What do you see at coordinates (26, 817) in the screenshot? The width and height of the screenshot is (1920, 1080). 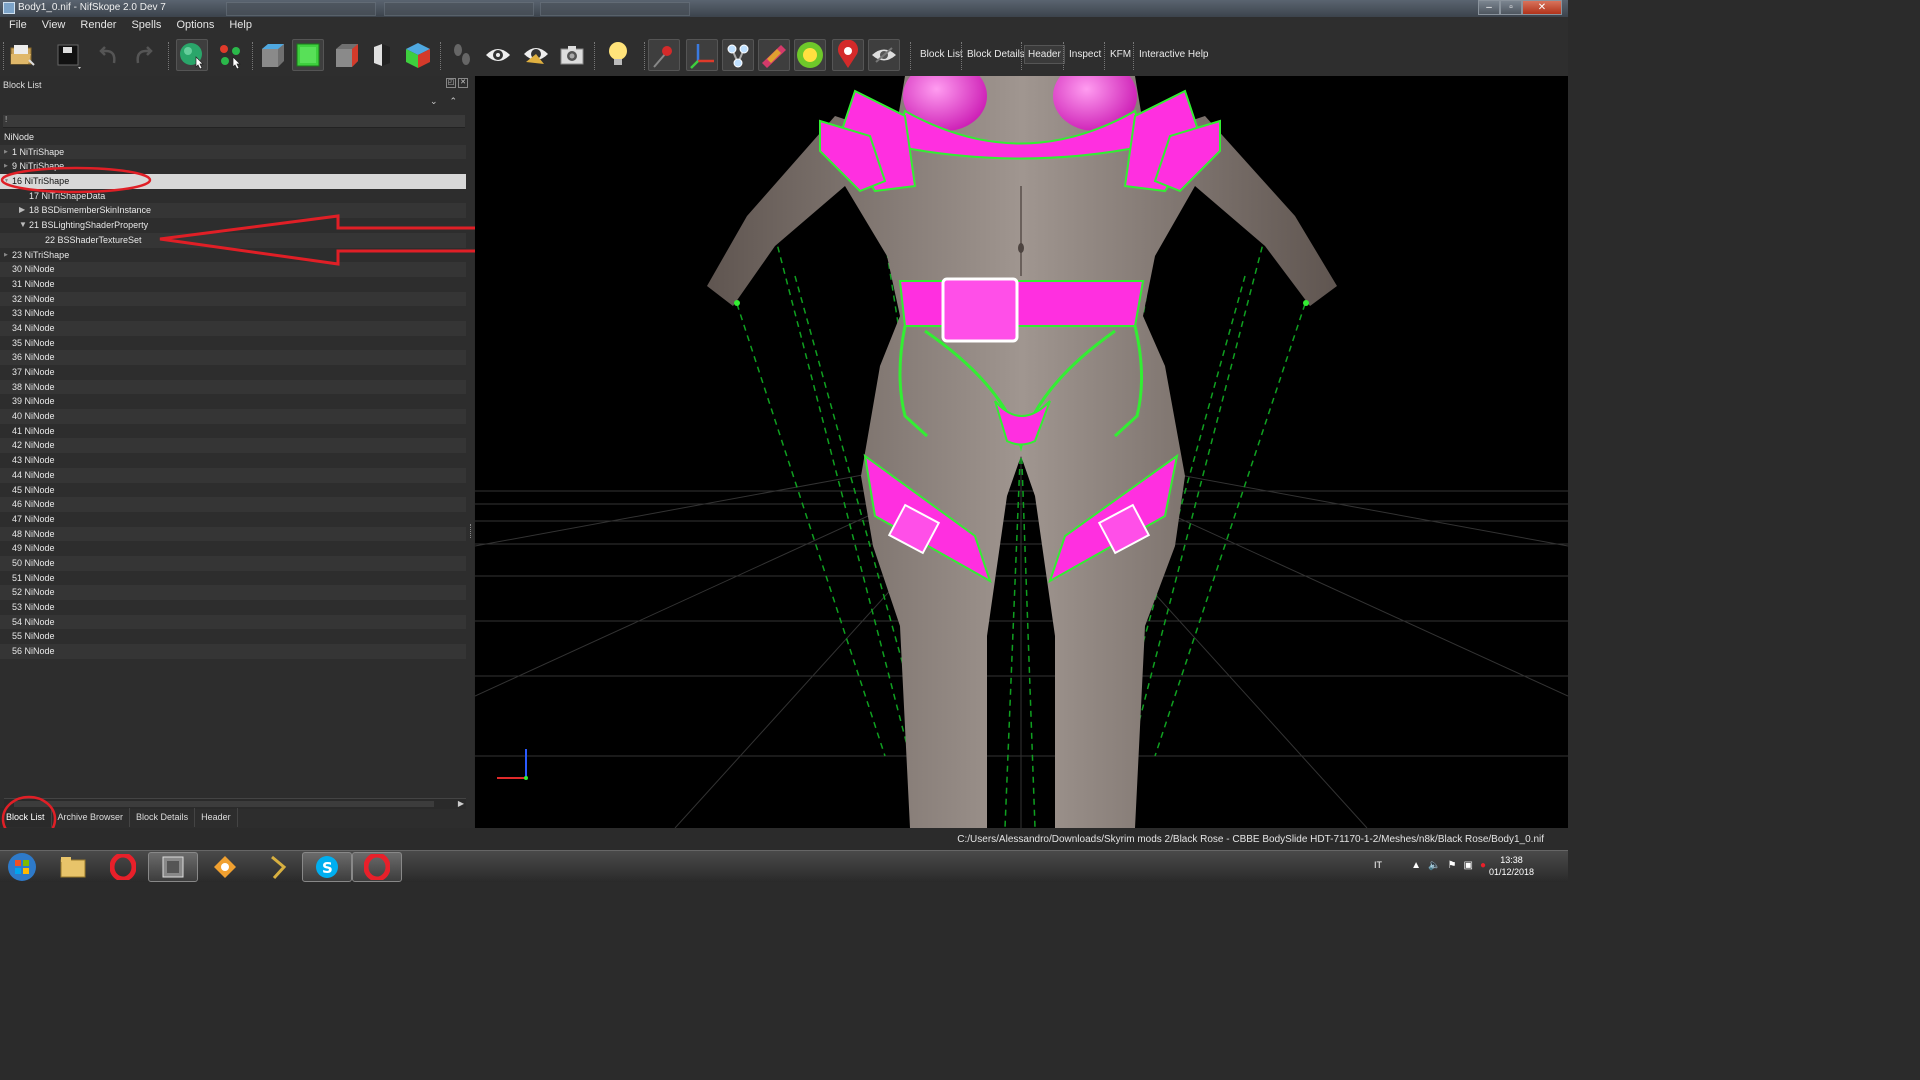 I see `tab-block-list: Block List` at bounding box center [26, 817].